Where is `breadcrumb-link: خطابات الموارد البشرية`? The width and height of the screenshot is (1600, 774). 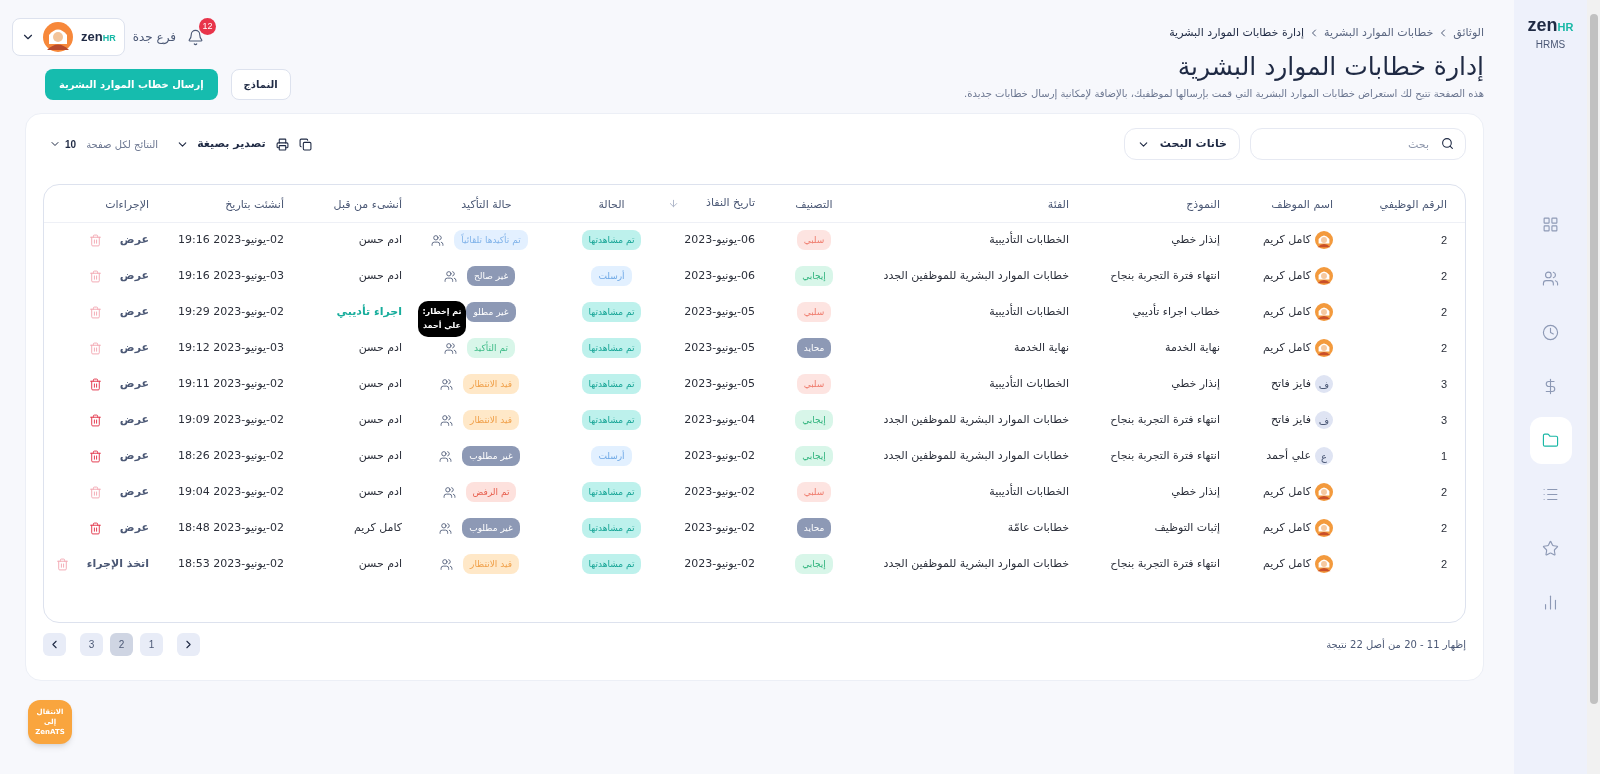 breadcrumb-link: خطابات الموارد البشرية is located at coordinates (1379, 33).